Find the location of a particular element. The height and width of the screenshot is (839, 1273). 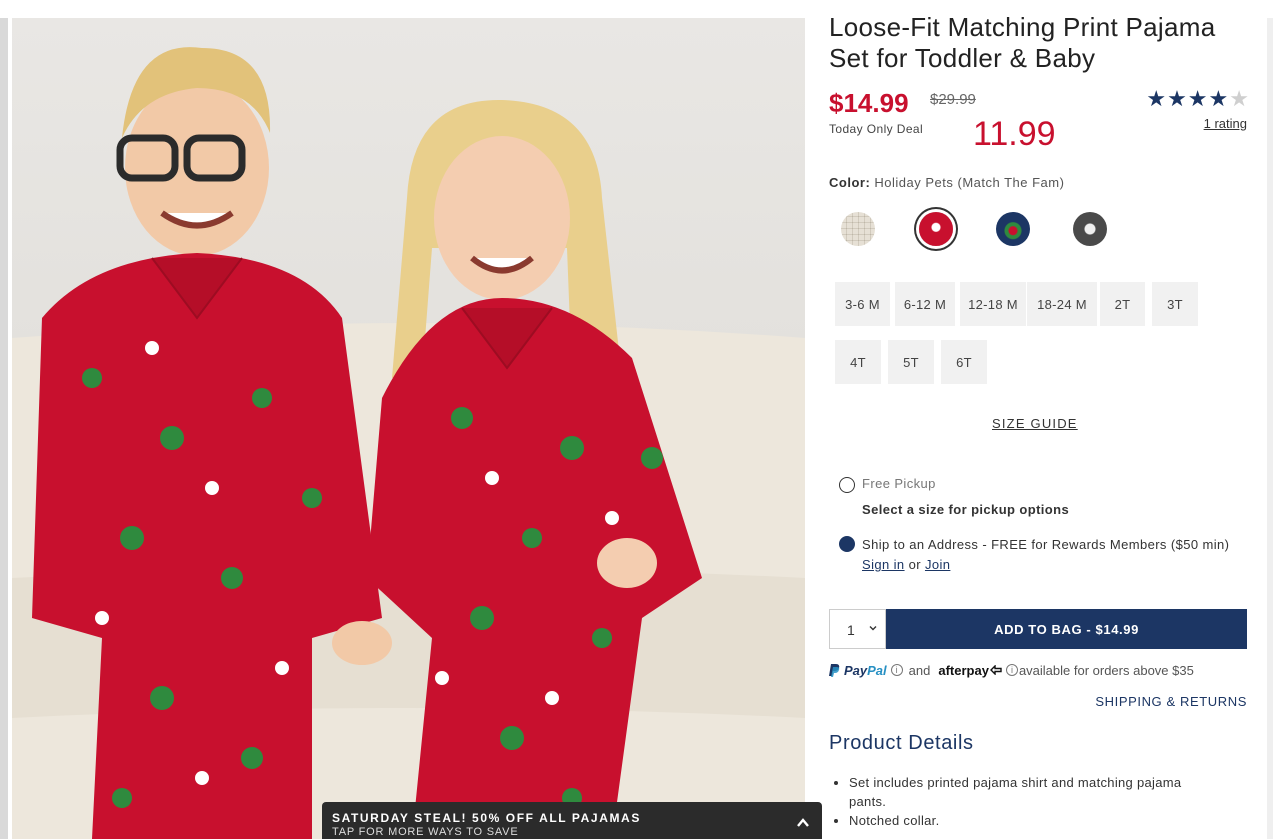

list-item: Notched collar. is located at coordinates (1034, 820).